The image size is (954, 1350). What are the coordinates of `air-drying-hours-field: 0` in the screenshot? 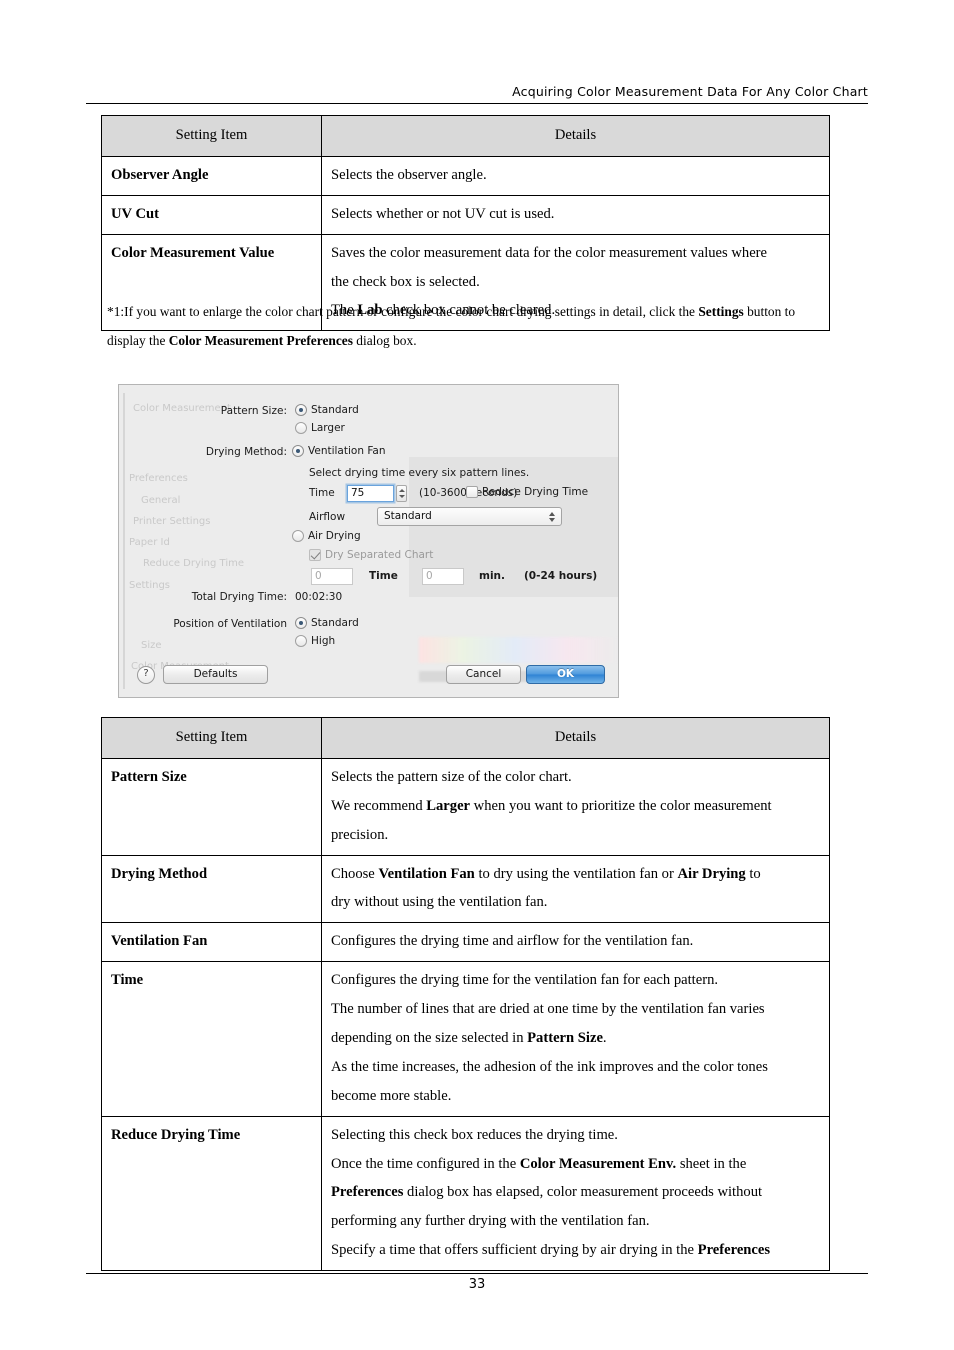 It's located at (332, 576).